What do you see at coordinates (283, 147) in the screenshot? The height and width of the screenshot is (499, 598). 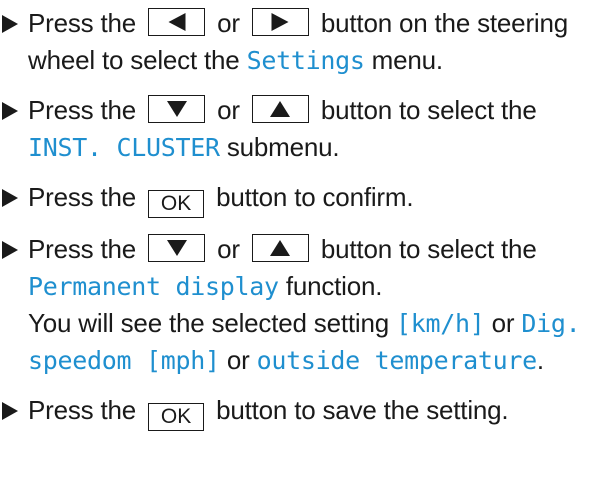 I see `step-text: submenu.` at bounding box center [283, 147].